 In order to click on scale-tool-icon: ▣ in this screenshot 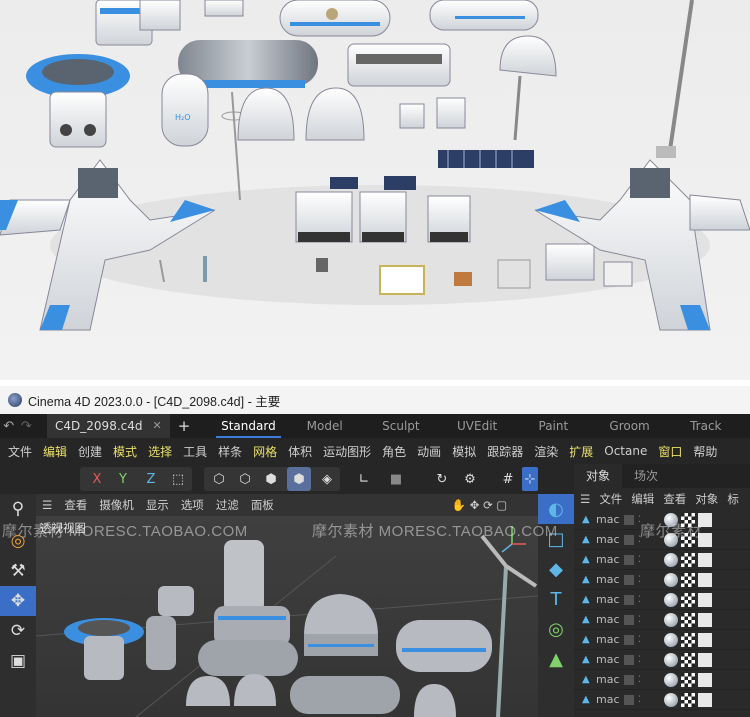, I will do `click(18, 661)`.